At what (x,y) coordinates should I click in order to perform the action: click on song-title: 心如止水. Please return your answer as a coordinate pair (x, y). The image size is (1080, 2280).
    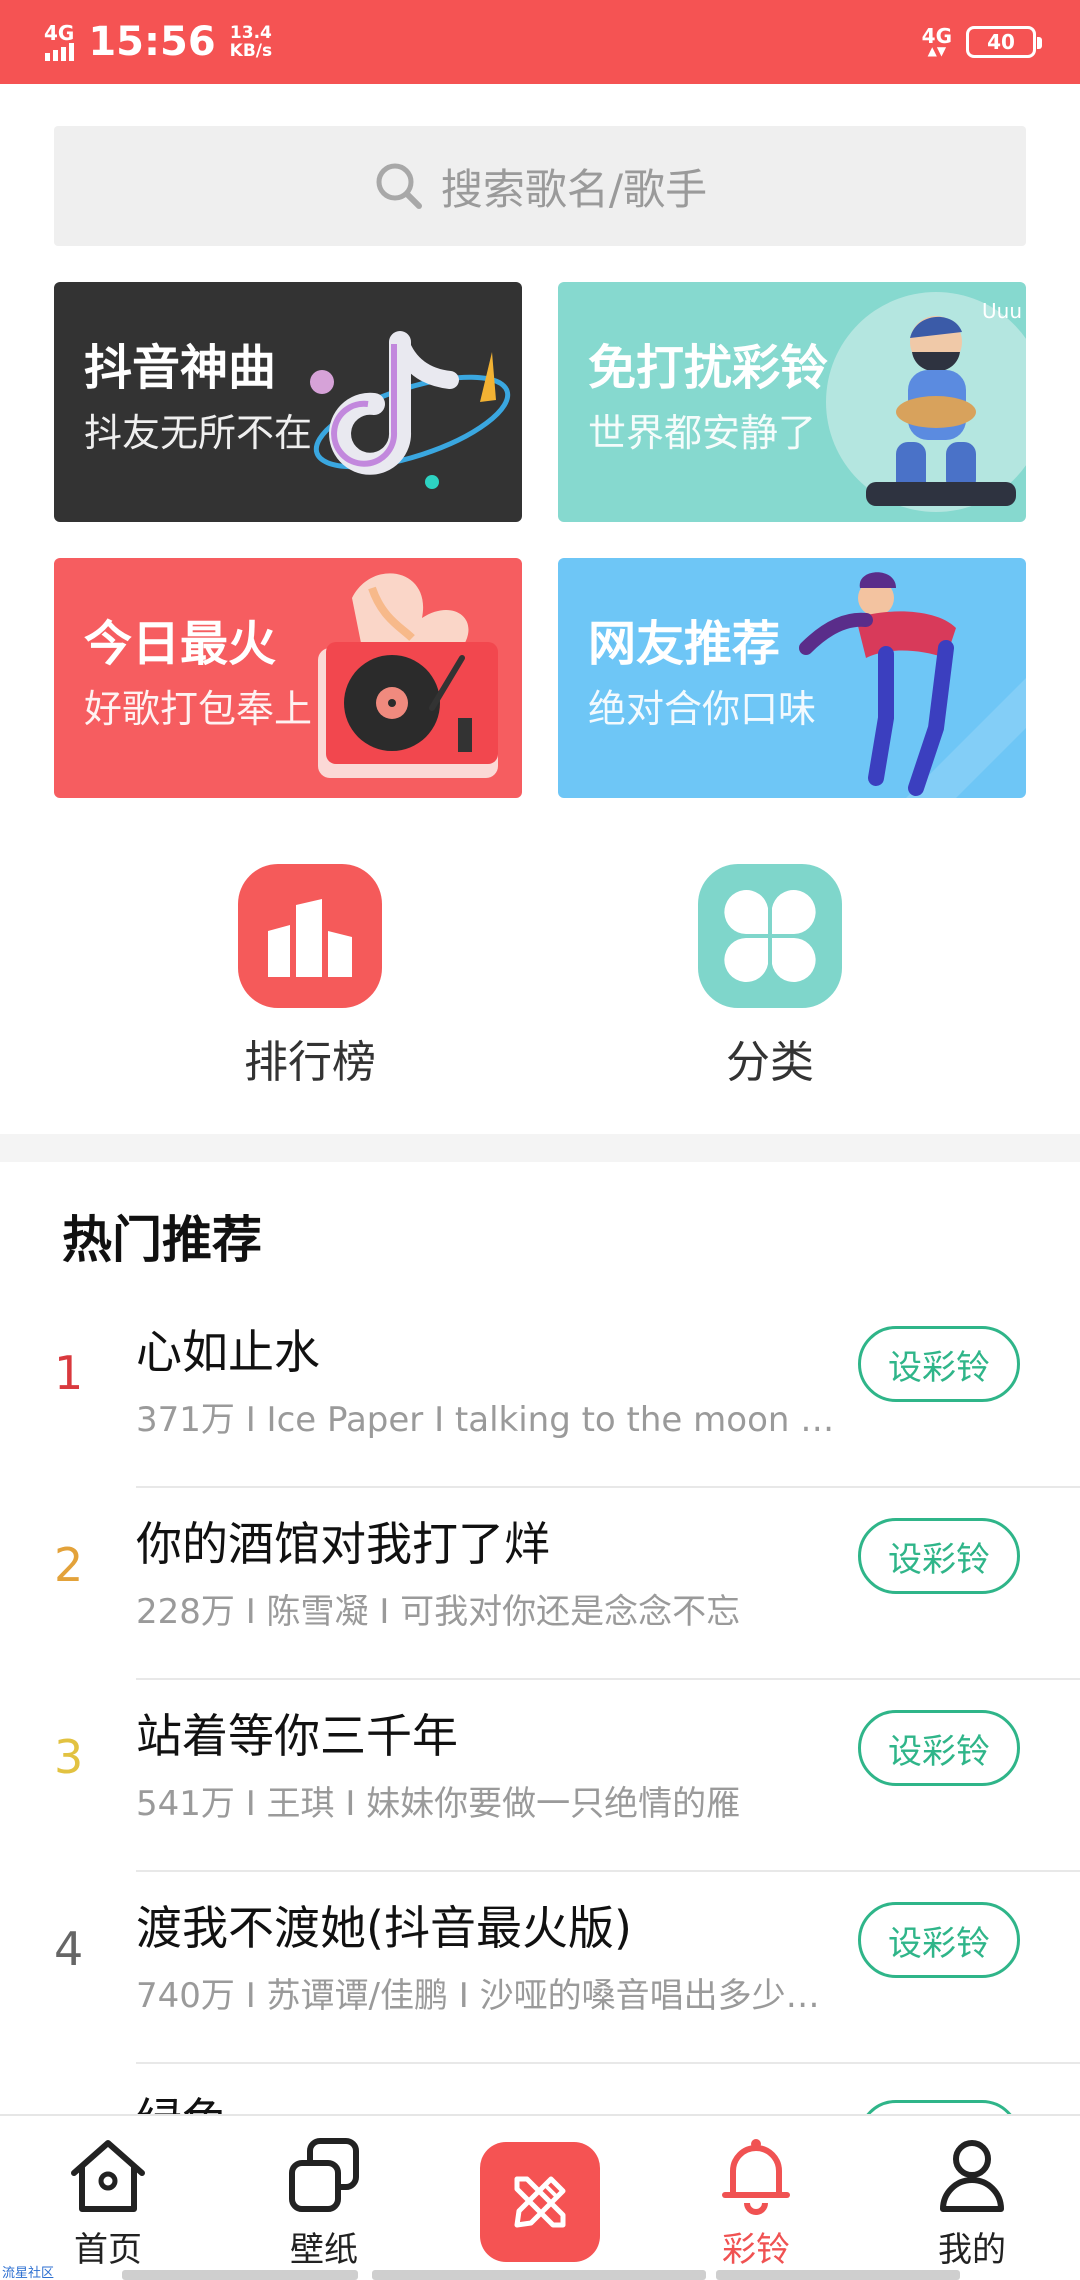
    Looking at the image, I should click on (228, 1352).